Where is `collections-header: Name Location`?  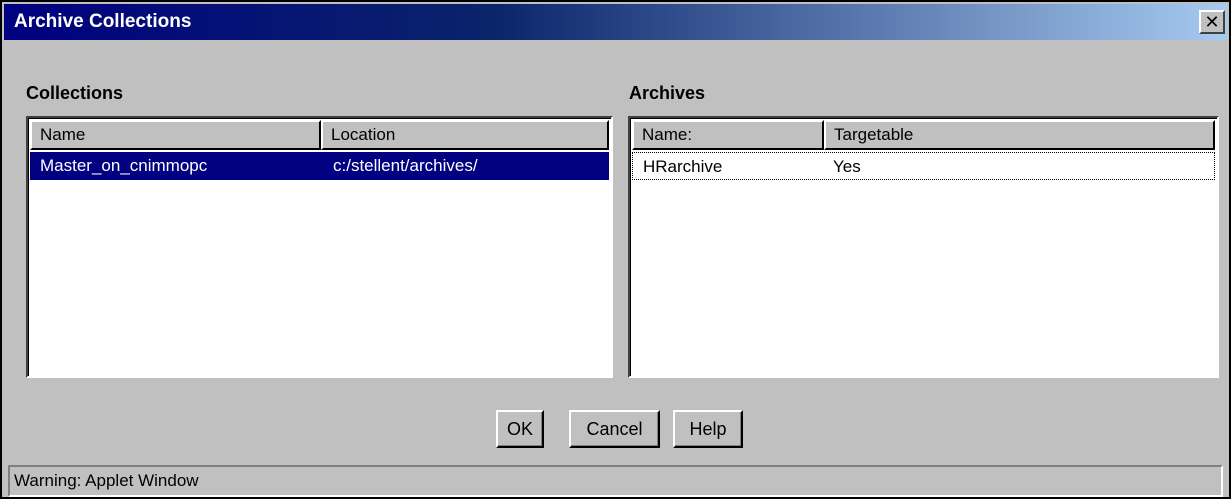
collections-header: Name Location is located at coordinates (319, 135).